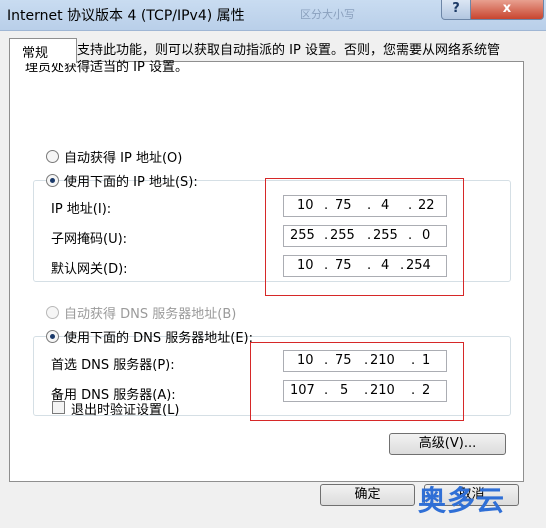  I want to click on ip-highlight-box, so click(364, 237).